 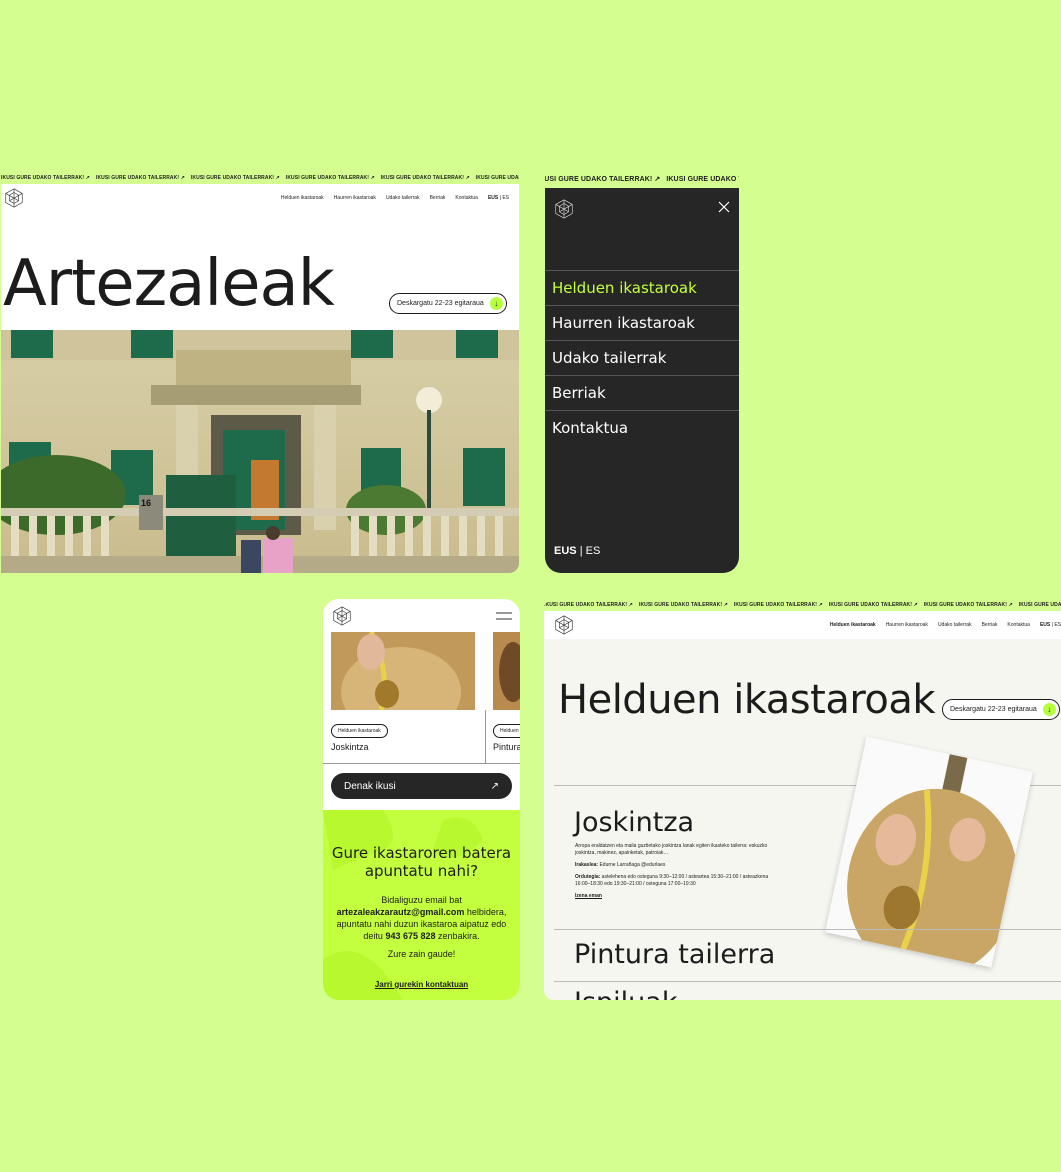 What do you see at coordinates (421, 984) in the screenshot?
I see `contact-link: Jarri gurekin kontaktuan` at bounding box center [421, 984].